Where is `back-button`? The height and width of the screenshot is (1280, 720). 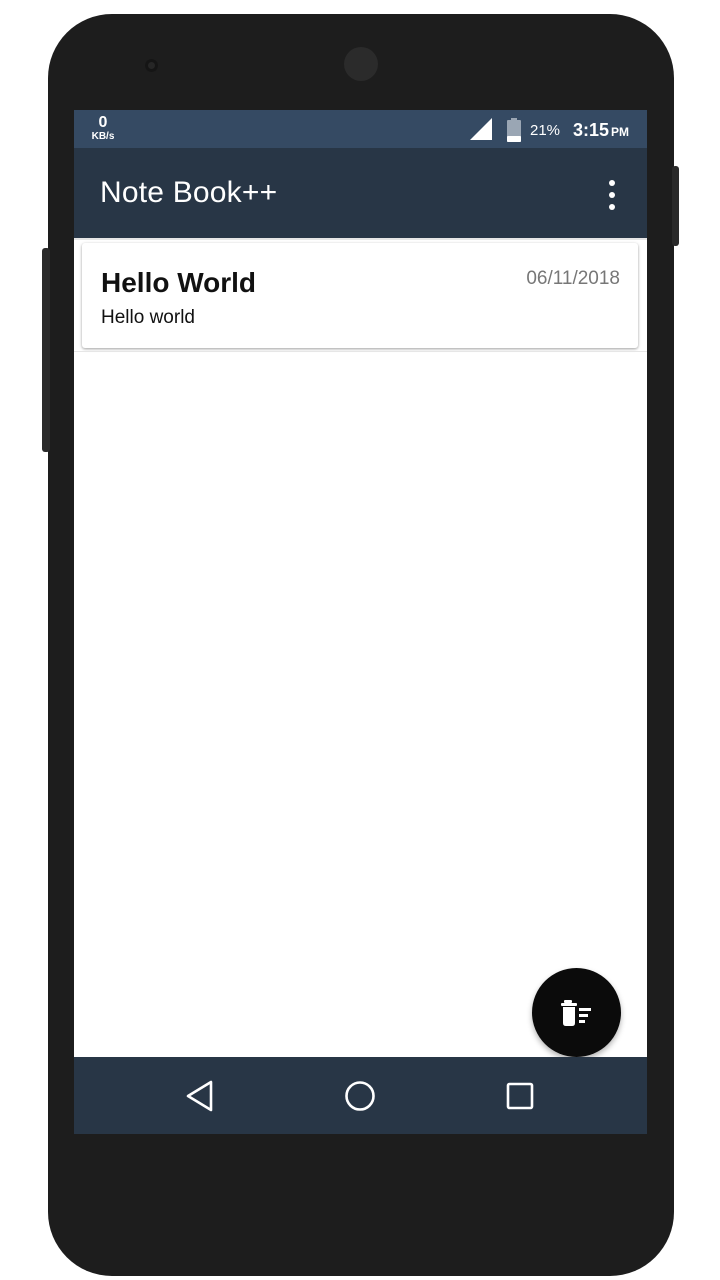
back-button is located at coordinates (200, 1096).